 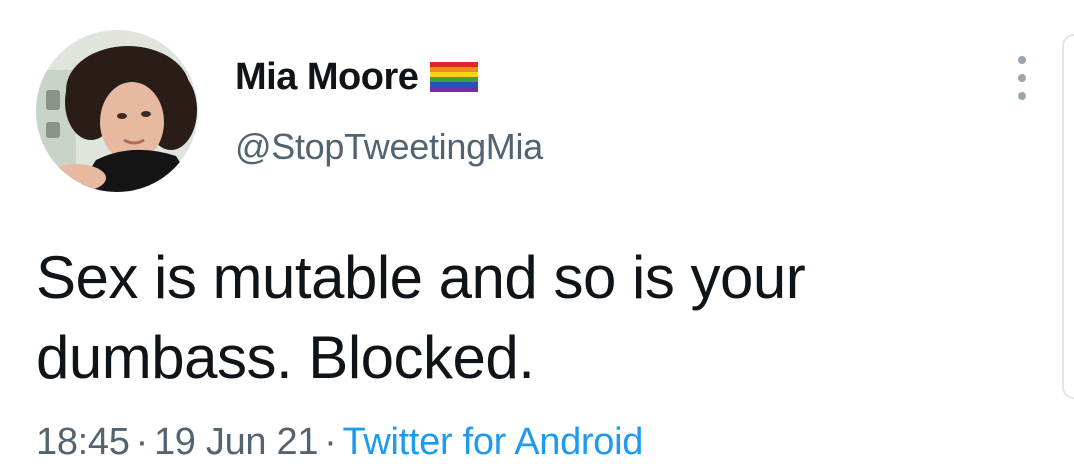 I want to click on tweet-source-link: Twitter for Android, so click(x=493, y=442).